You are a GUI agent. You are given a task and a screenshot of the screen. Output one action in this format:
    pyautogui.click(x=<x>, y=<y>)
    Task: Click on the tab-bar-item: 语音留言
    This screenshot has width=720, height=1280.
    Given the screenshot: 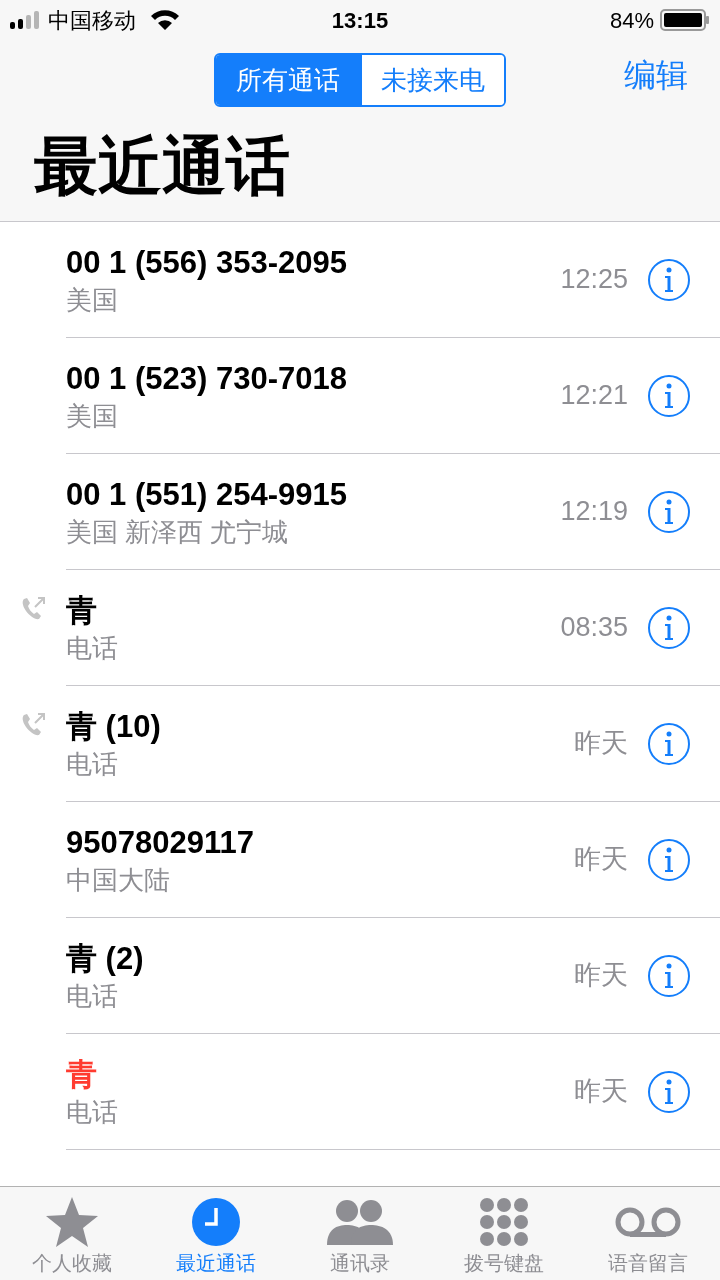 What is the action you would take?
    pyautogui.click(x=648, y=1233)
    